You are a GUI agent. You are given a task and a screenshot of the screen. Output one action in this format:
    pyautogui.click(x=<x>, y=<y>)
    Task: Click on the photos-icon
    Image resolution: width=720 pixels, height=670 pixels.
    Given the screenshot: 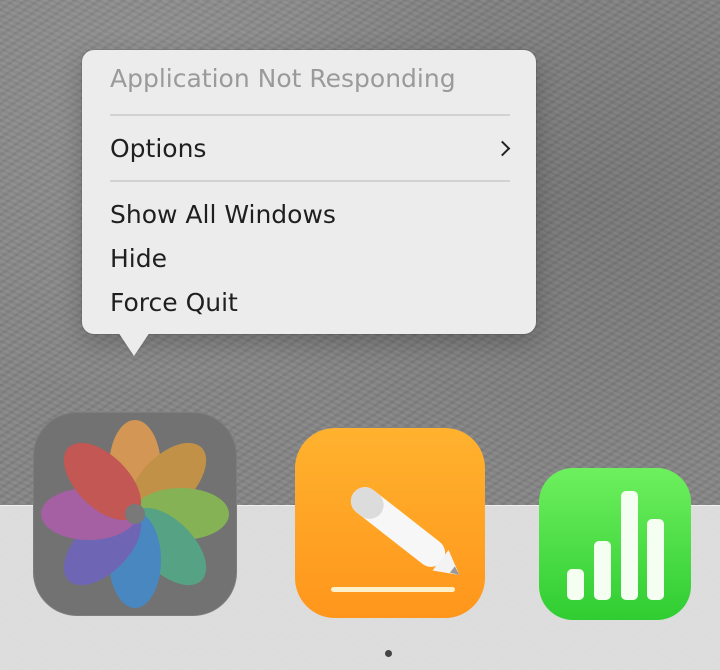 What is the action you would take?
    pyautogui.click(x=135, y=514)
    